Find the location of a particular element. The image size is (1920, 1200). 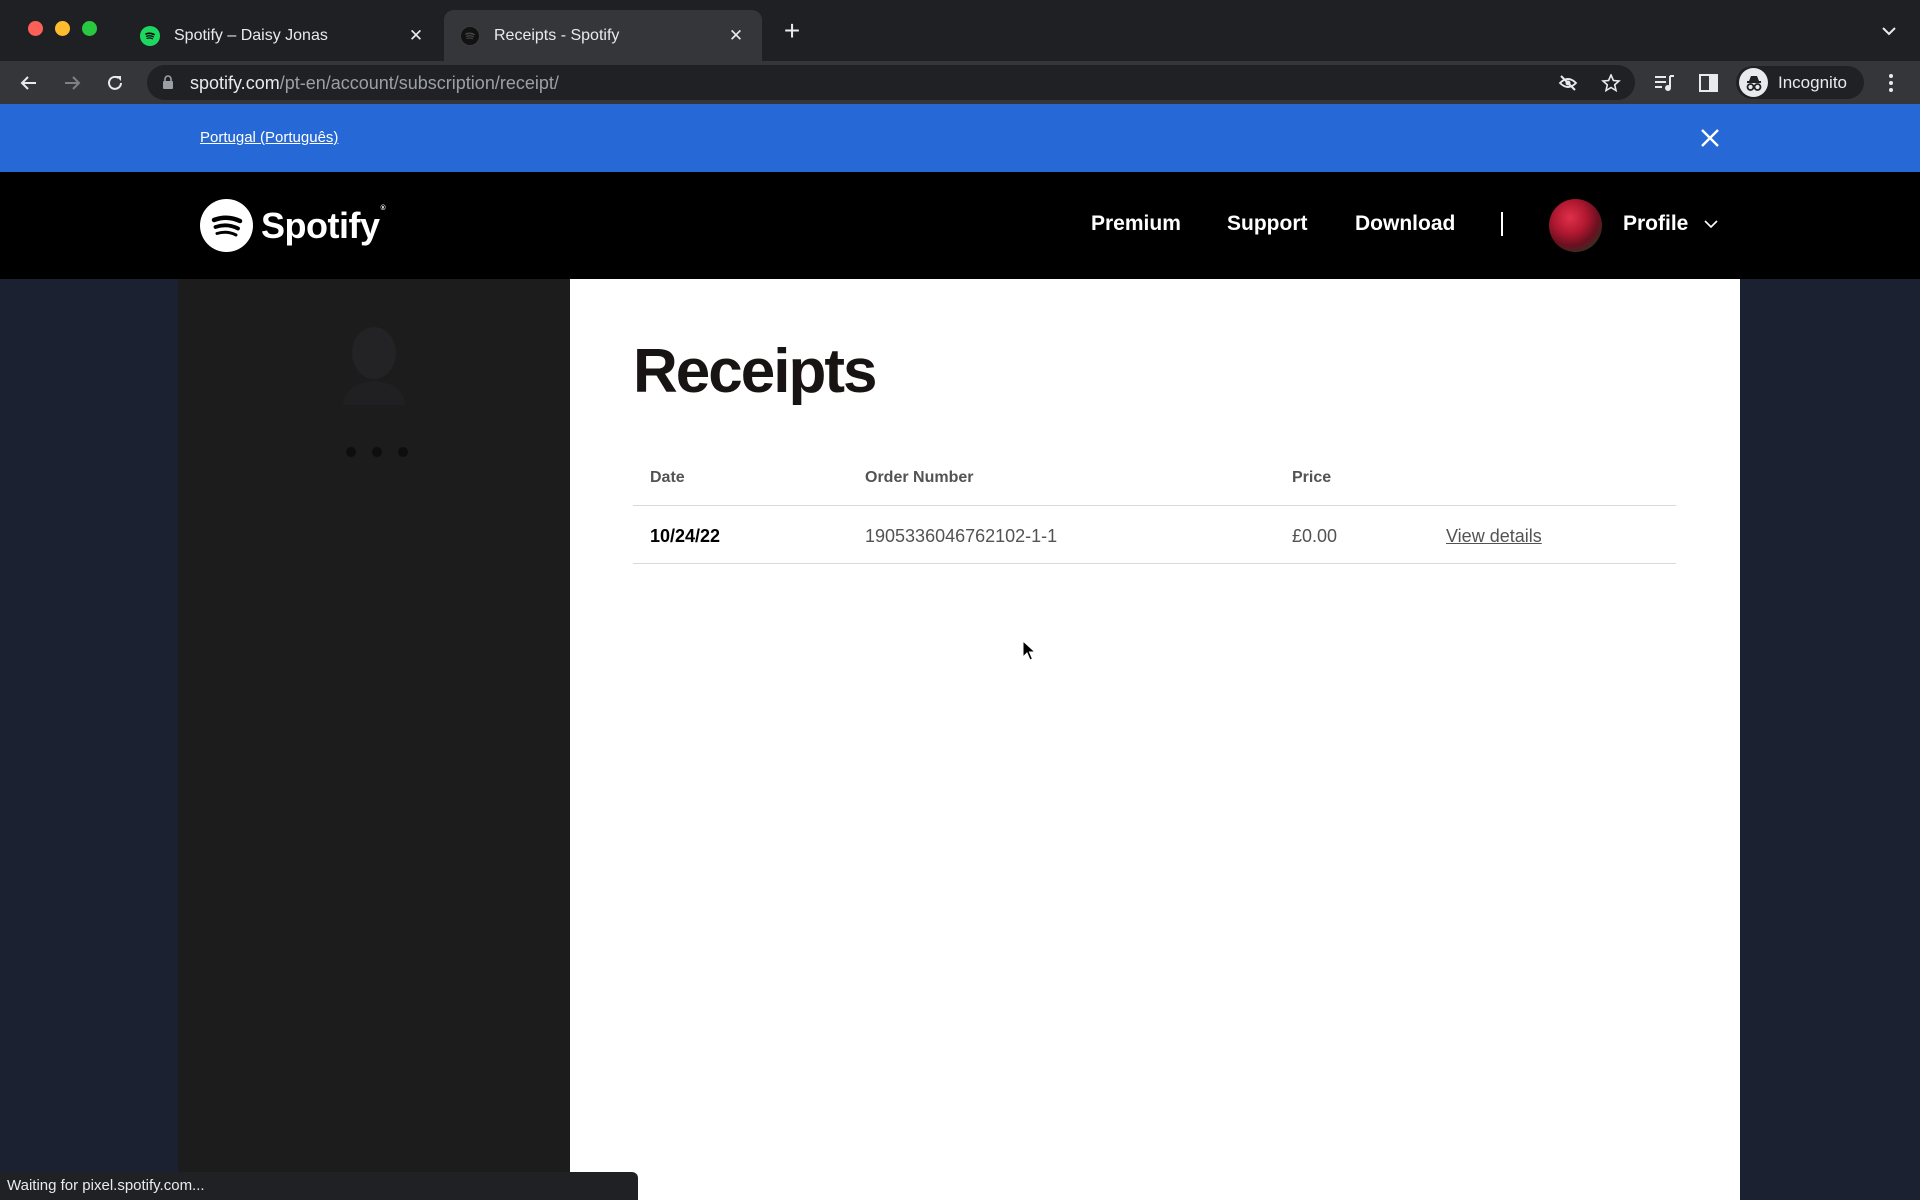

new-tab-button: + is located at coordinates (792, 31).